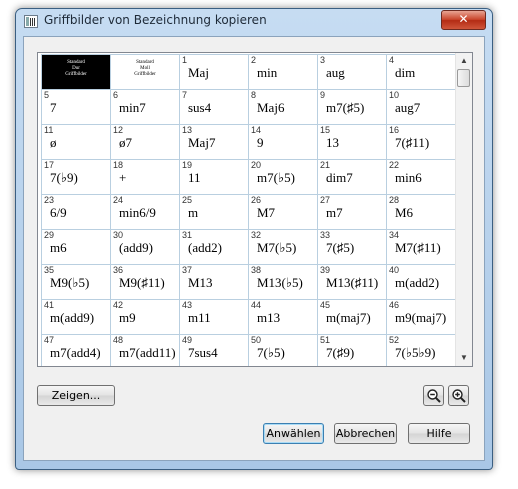 The height and width of the screenshot is (489, 518). I want to click on chord-cell: 57, so click(76, 107).